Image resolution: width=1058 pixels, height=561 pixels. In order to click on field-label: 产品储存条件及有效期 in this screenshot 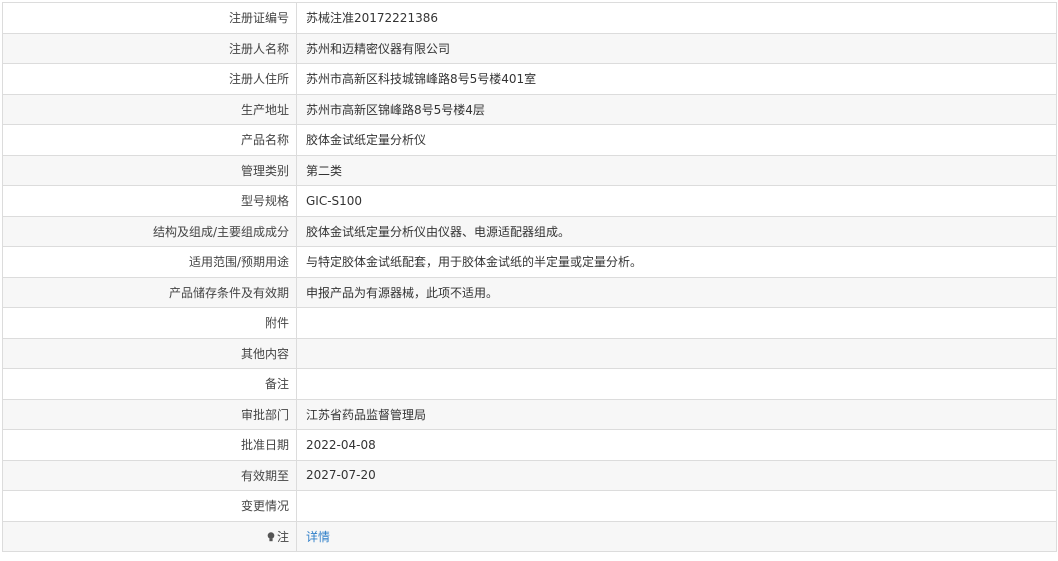, I will do `click(149, 292)`.